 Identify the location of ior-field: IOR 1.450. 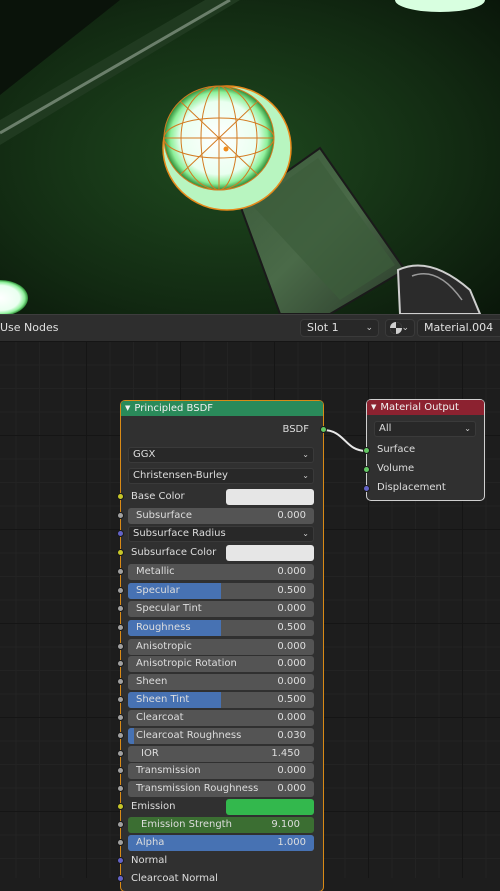
(221, 754).